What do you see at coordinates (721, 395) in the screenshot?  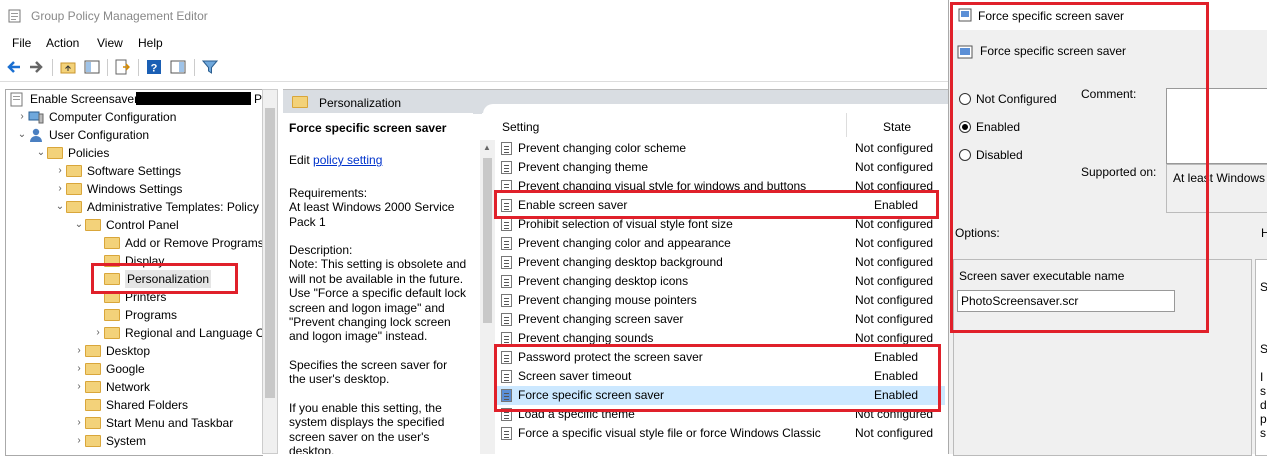 I see `policy-row: Force specific screen saver Enabled` at bounding box center [721, 395].